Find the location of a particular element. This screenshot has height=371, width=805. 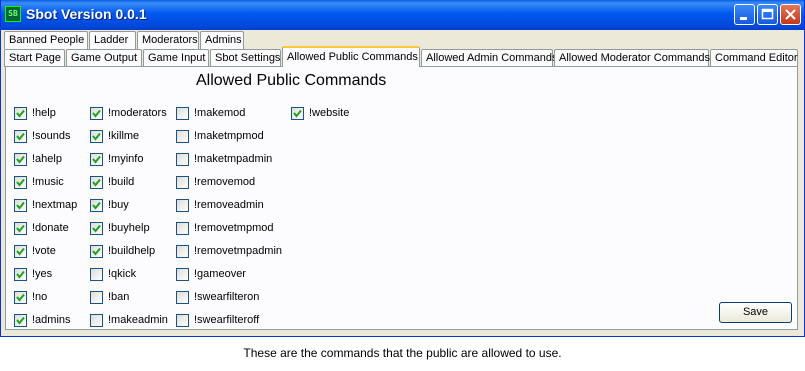

command-checkbox-maketmpmod: !maketmpmod is located at coordinates (220, 136).